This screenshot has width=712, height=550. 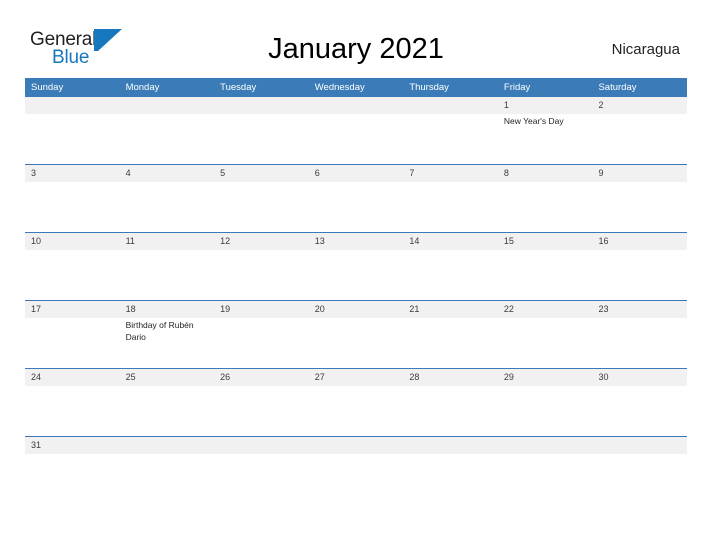 What do you see at coordinates (429, 87) in the screenshot?
I see `weekday-header-thursday: Thursday` at bounding box center [429, 87].